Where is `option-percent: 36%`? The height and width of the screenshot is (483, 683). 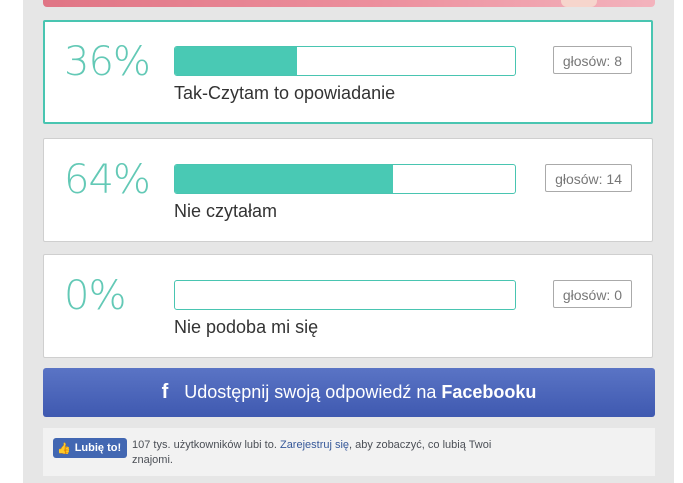 option-percent: 36% is located at coordinates (107, 62).